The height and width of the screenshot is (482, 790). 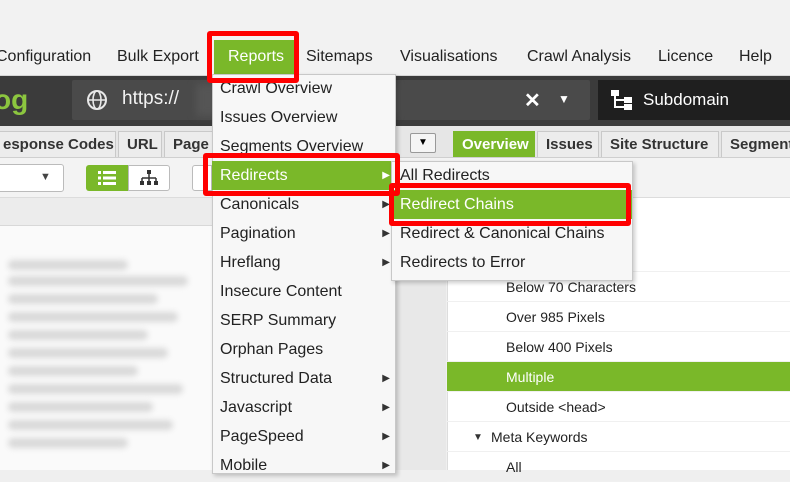 I want to click on tree-item: All, so click(x=618, y=467).